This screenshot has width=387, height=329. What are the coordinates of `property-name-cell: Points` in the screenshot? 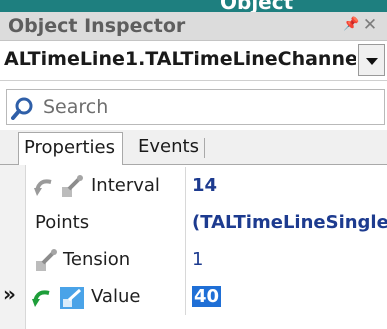 It's located at (105, 222).